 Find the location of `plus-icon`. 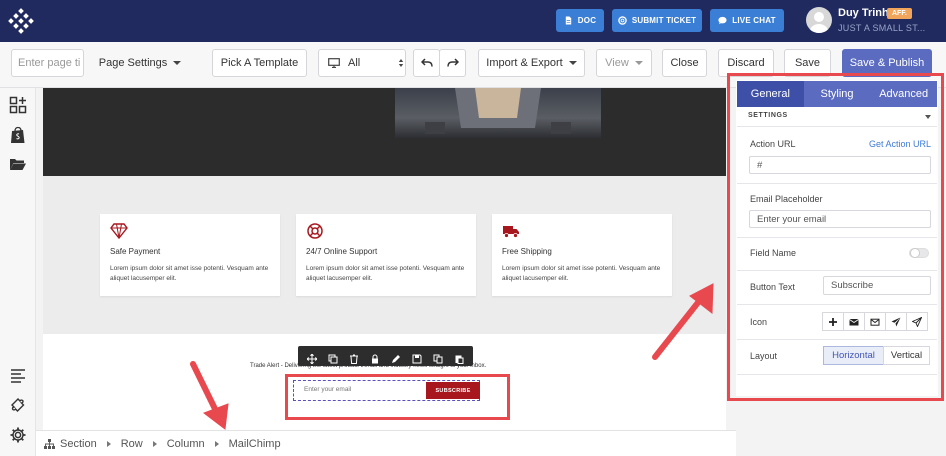

plus-icon is located at coordinates (833, 321).